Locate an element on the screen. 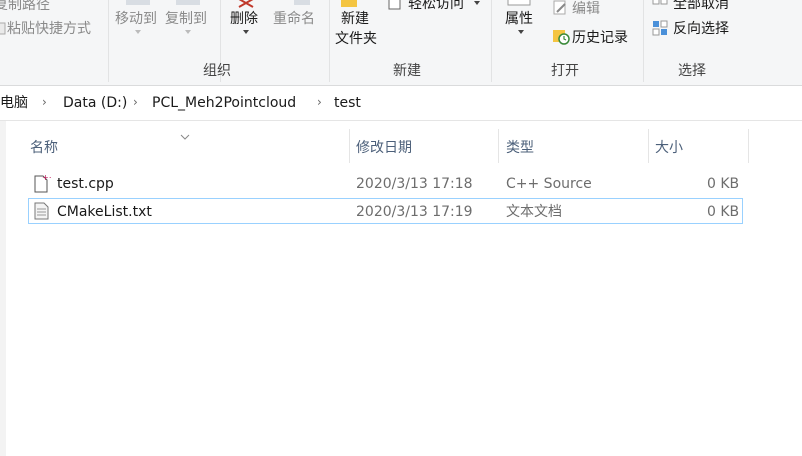 The image size is (802, 456). paste-shortcut-button: 粘贴快捷方式 is located at coordinates (49, 29).